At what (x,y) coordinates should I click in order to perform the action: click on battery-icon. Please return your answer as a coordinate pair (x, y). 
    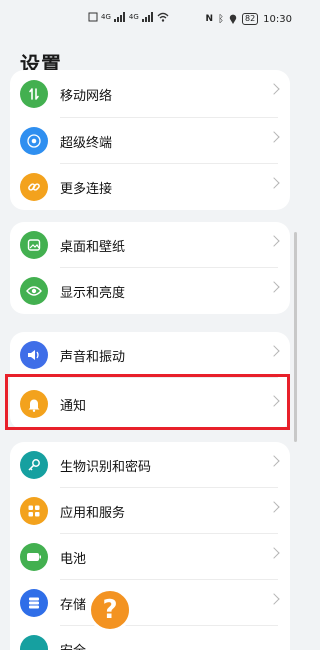
    Looking at the image, I should click on (34, 557).